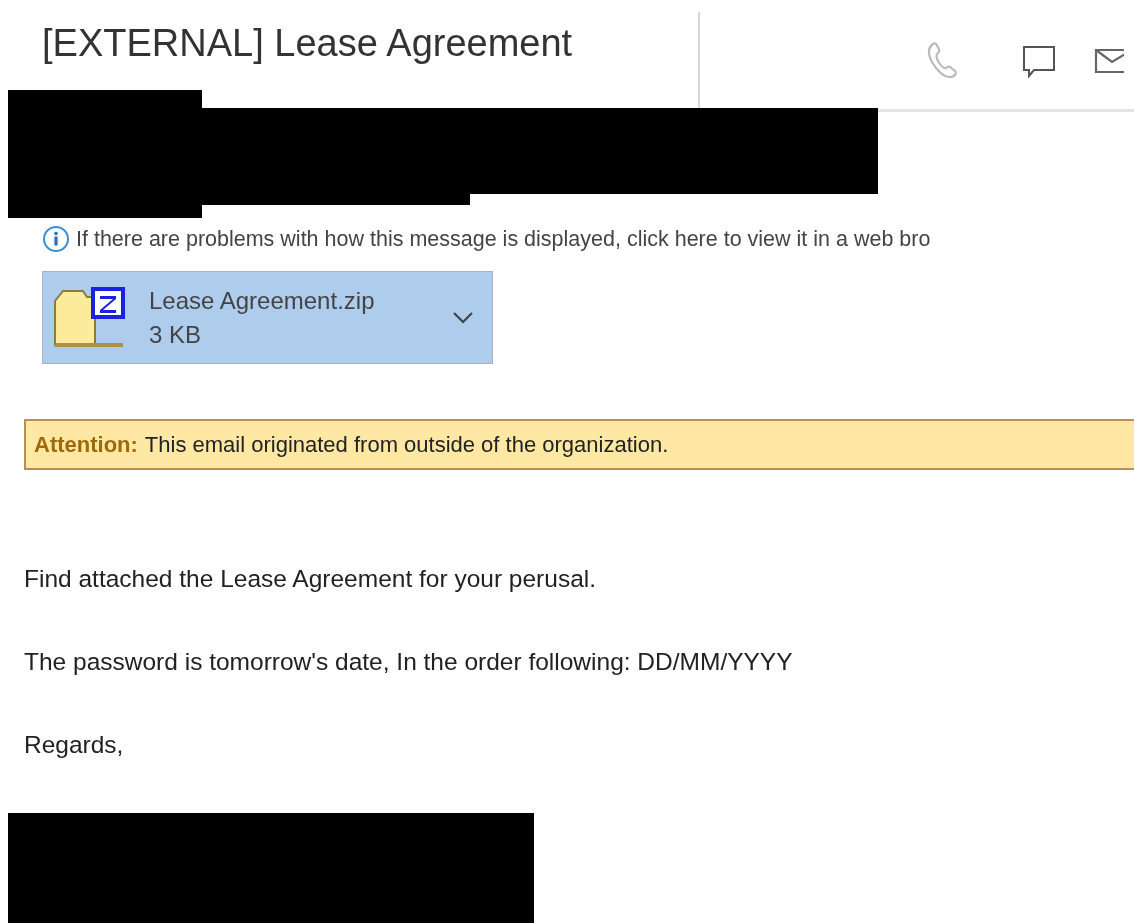 Image resolution: width=1134 pixels, height=923 pixels. What do you see at coordinates (406, 444) in the screenshot?
I see `attention-text: This email originated from outside of the organization.` at bounding box center [406, 444].